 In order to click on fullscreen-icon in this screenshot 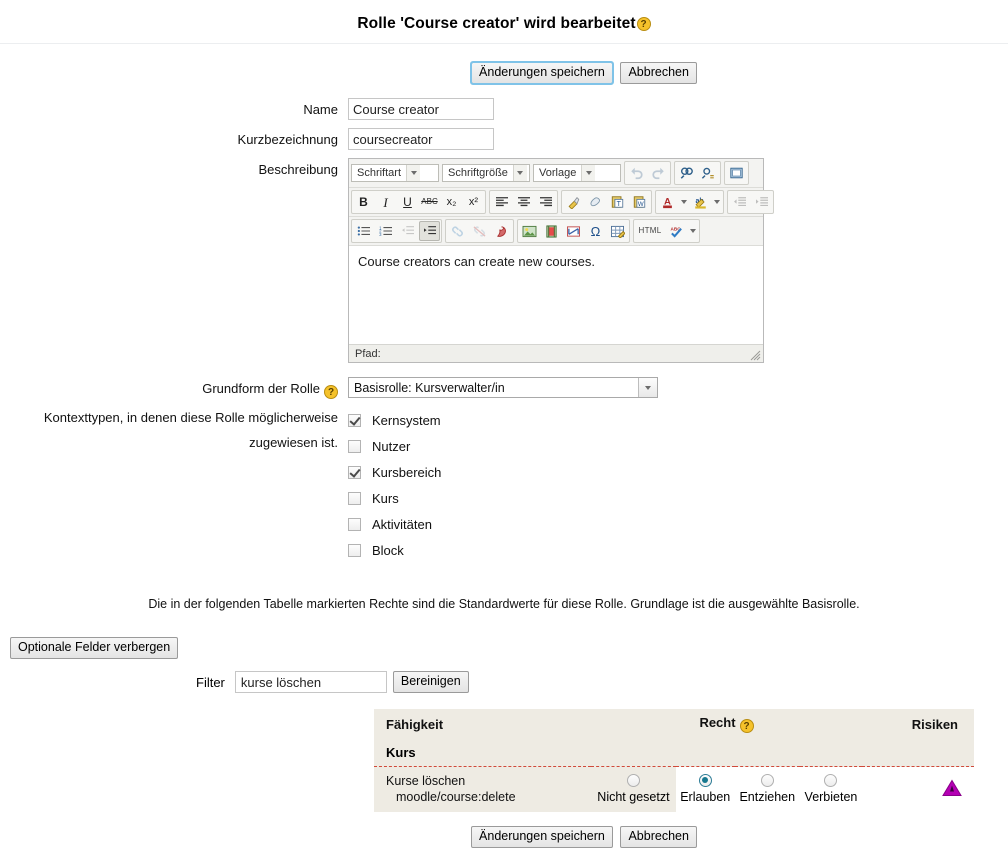, I will do `click(736, 173)`.